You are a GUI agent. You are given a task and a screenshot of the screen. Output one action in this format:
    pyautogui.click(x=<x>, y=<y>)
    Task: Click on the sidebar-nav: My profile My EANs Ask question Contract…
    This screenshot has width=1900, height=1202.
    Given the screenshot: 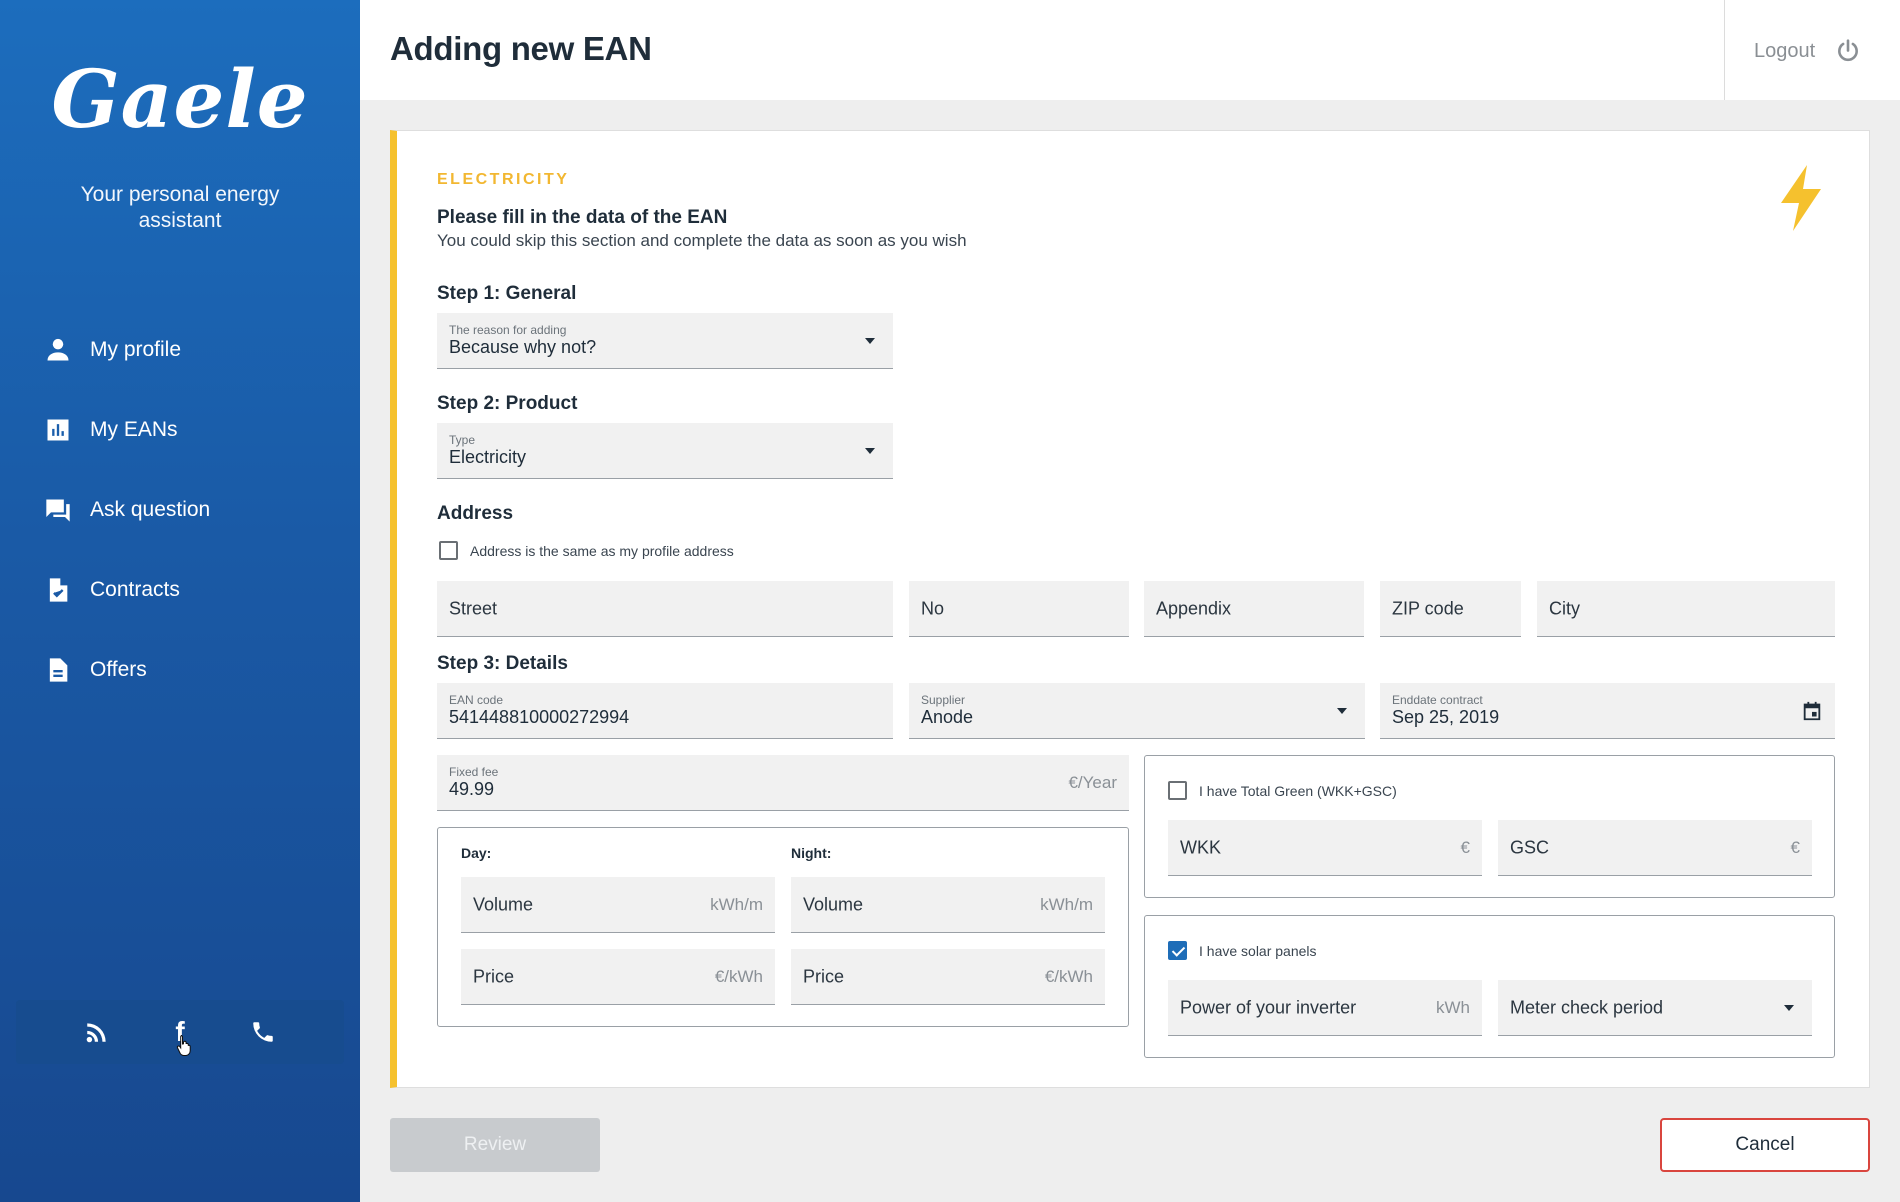 What is the action you would take?
    pyautogui.click(x=180, y=530)
    